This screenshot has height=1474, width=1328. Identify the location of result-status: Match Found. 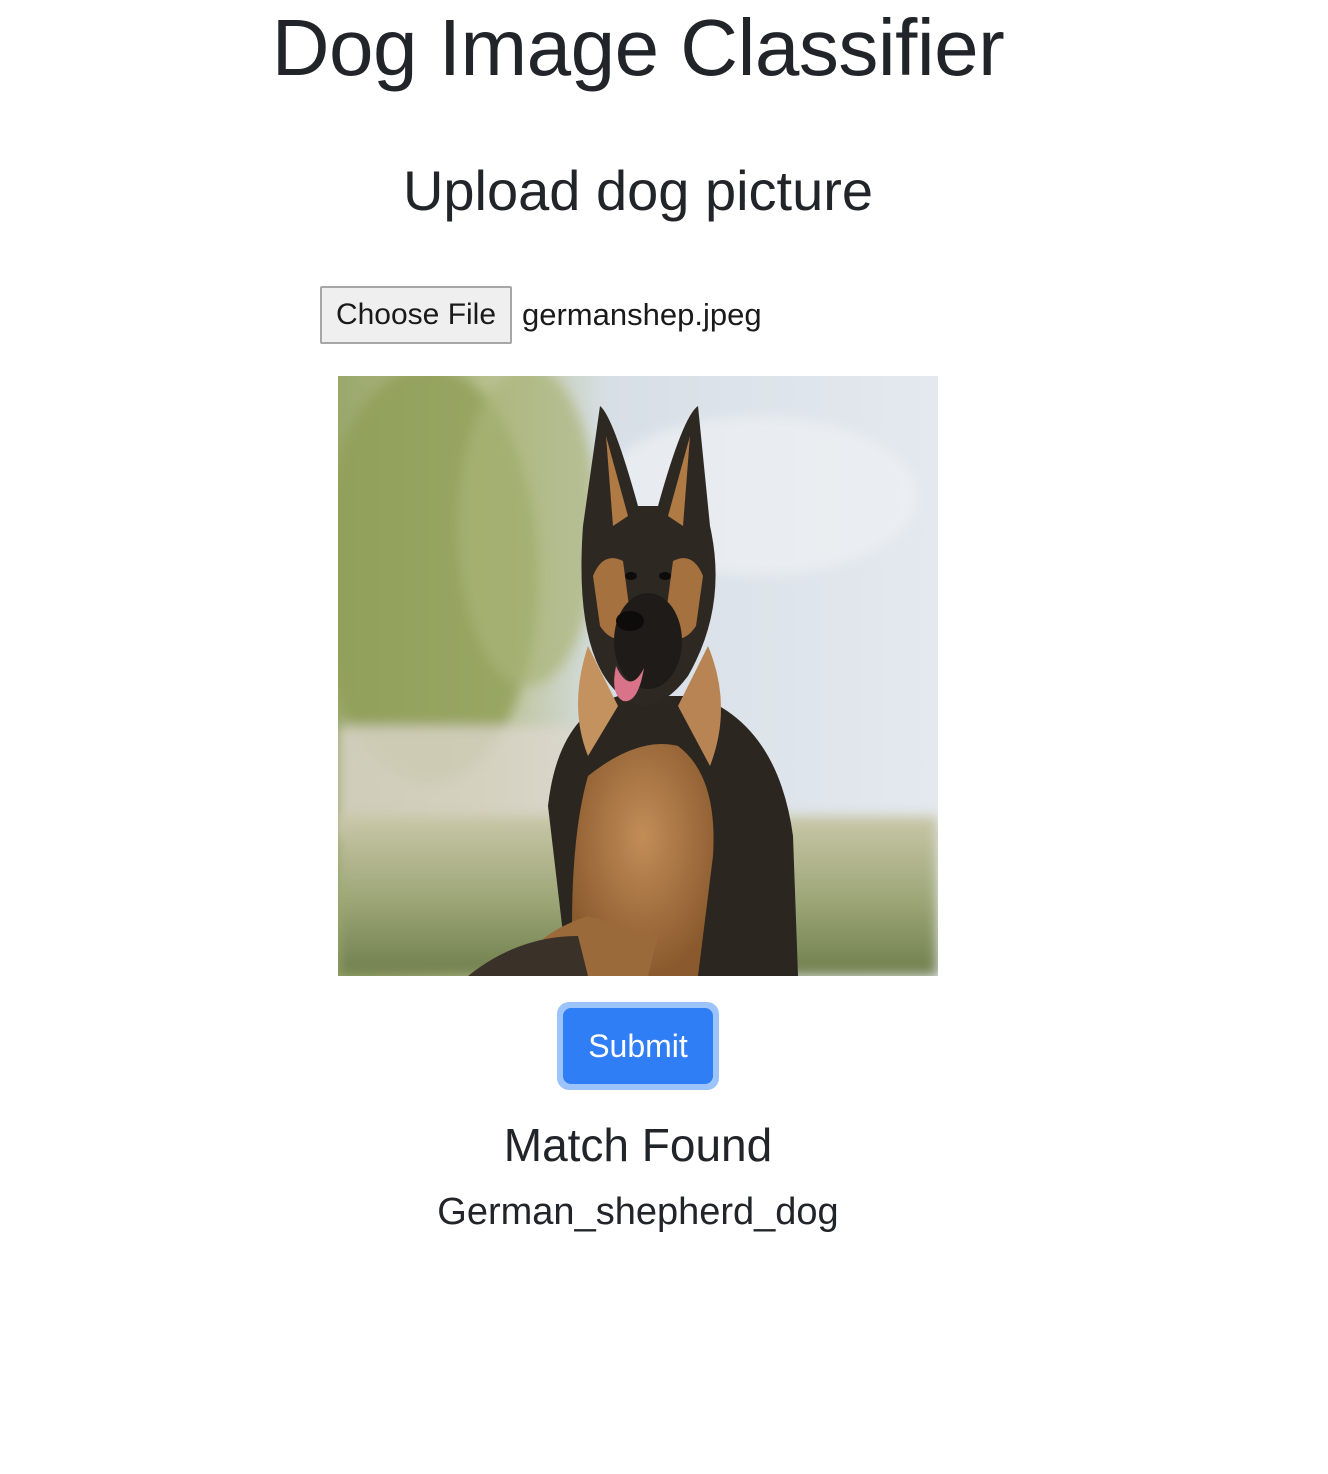
(638, 1145).